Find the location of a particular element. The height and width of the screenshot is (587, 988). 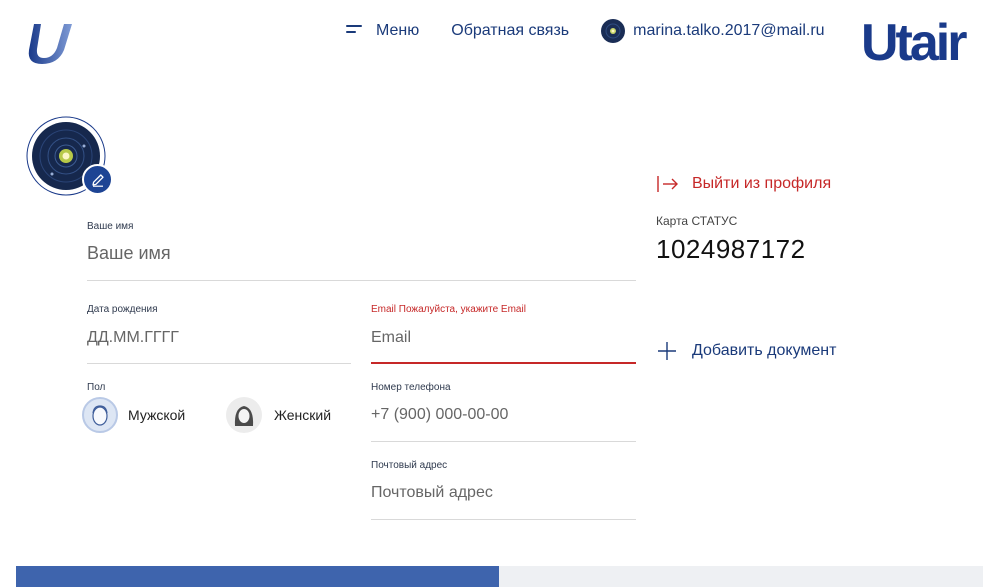

male-face-icon is located at coordinates (100, 415).